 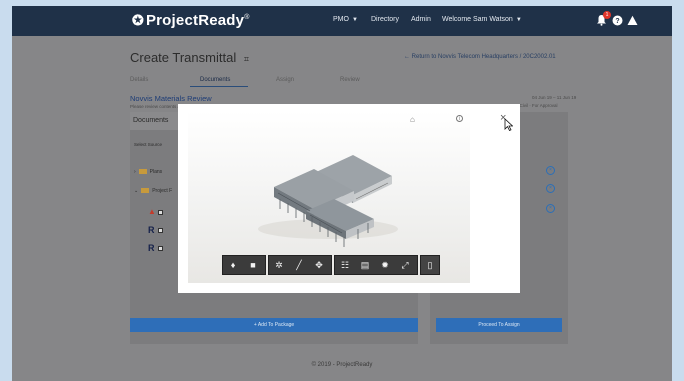 What do you see at coordinates (508, 124) in the screenshot?
I see `mouse-cursor-icon` at bounding box center [508, 124].